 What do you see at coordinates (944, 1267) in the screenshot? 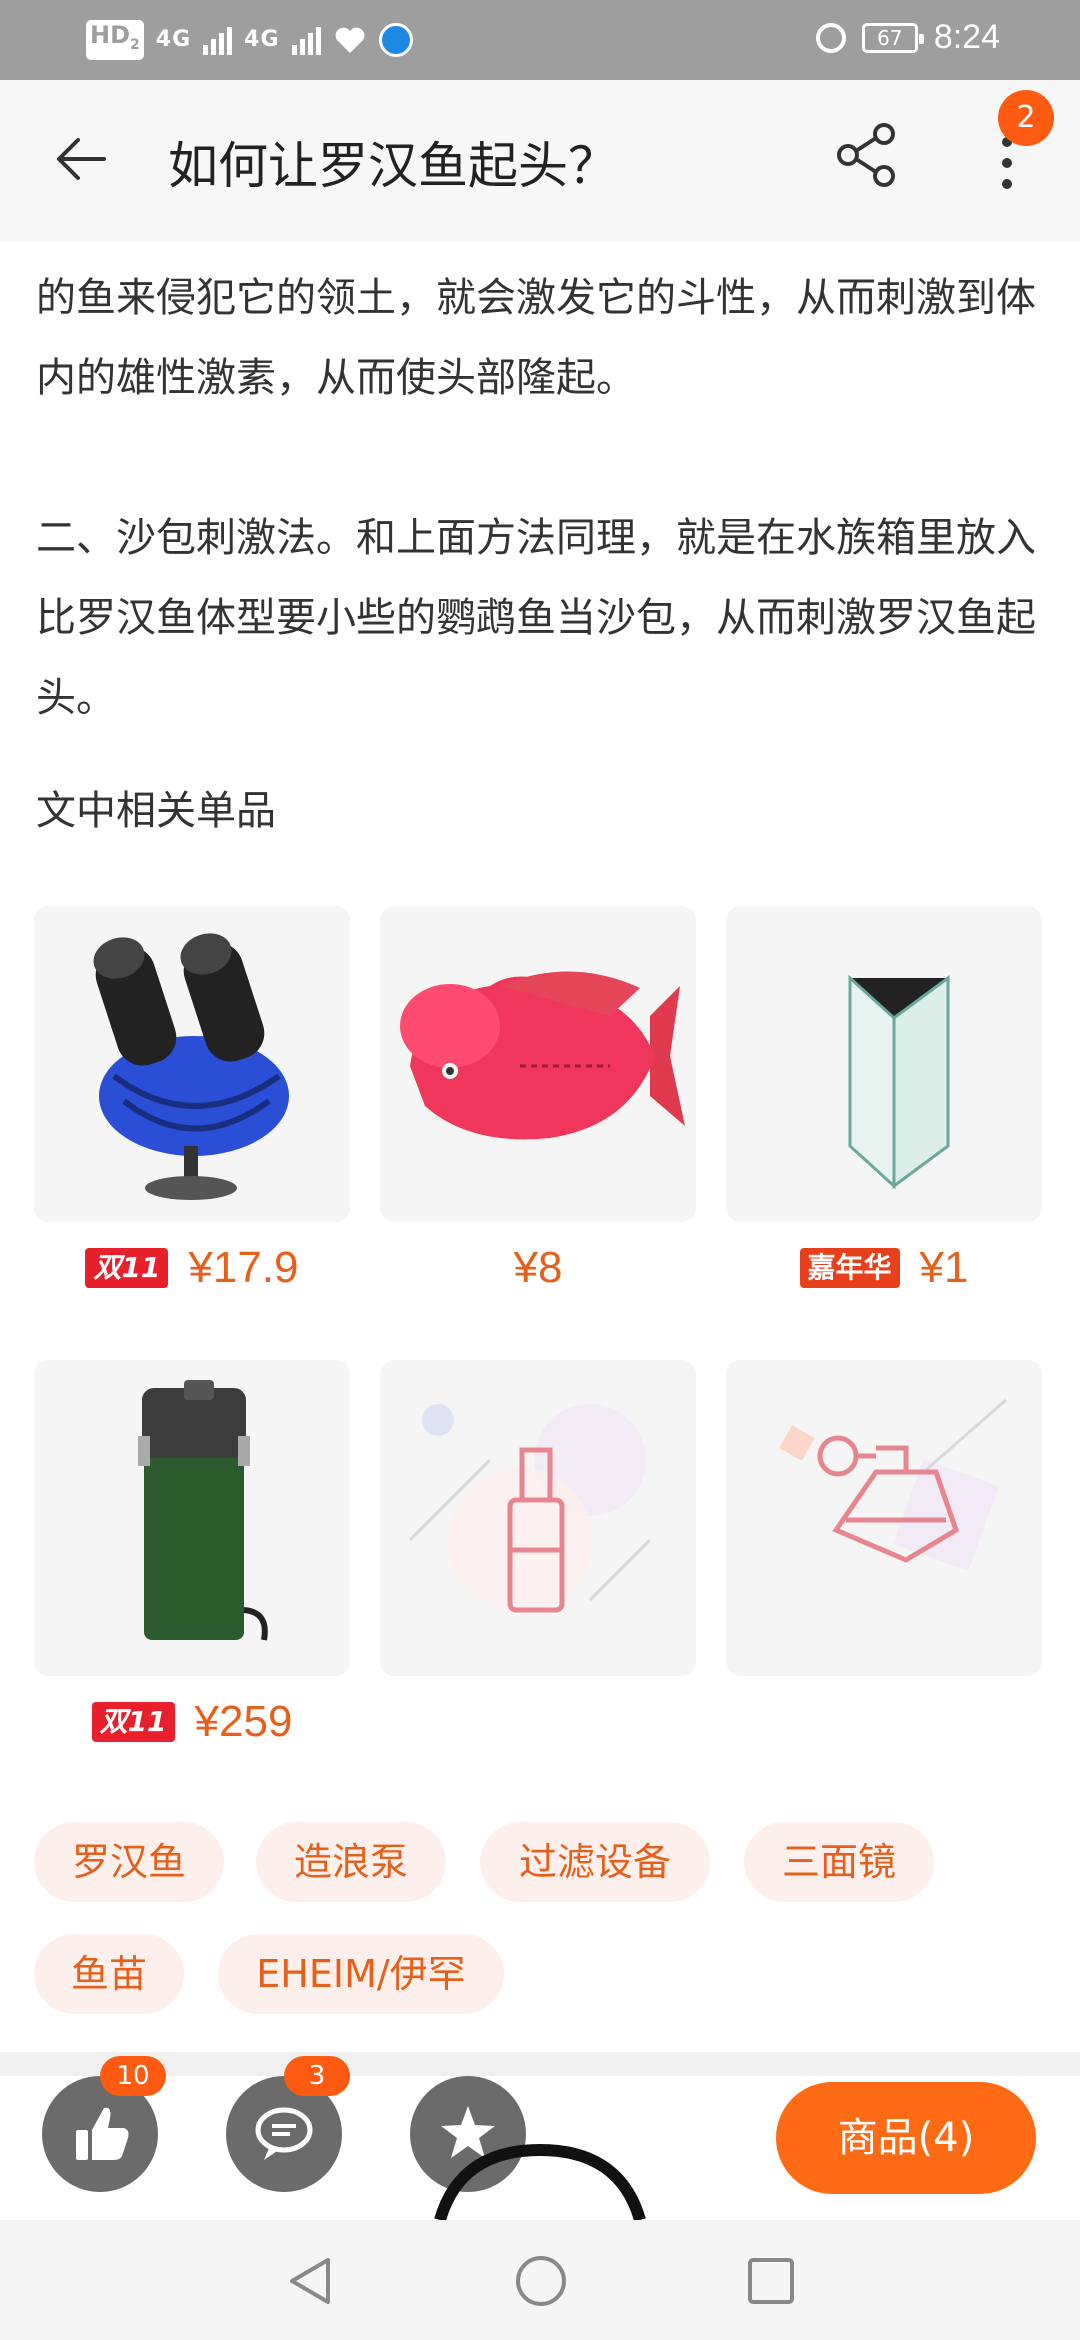
I see `product-price: ¥1` at bounding box center [944, 1267].